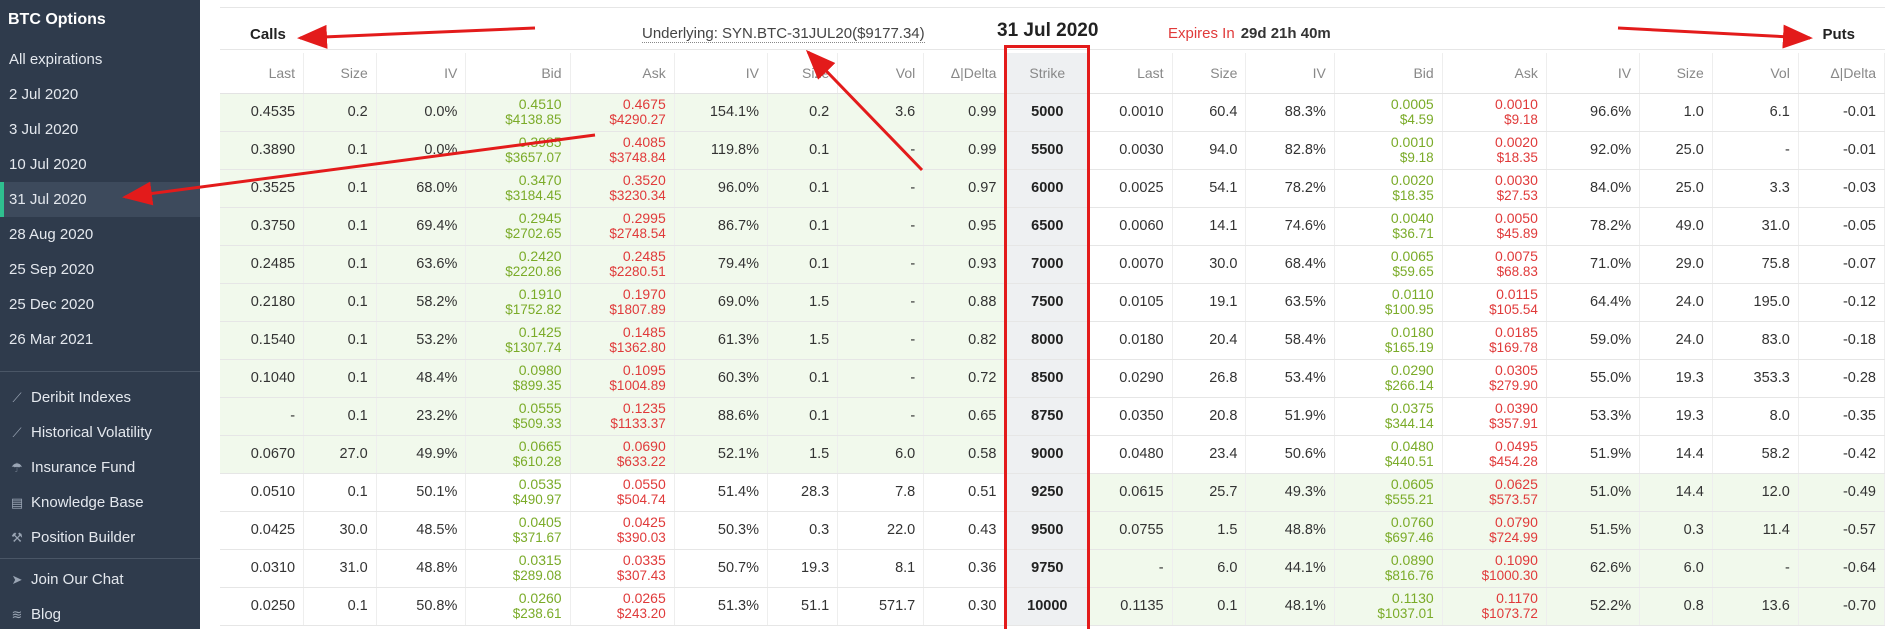 This screenshot has width=1904, height=629. What do you see at coordinates (518, 264) in the screenshot?
I see `call-bid-cell: 0.2420 $2220.86` at bounding box center [518, 264].